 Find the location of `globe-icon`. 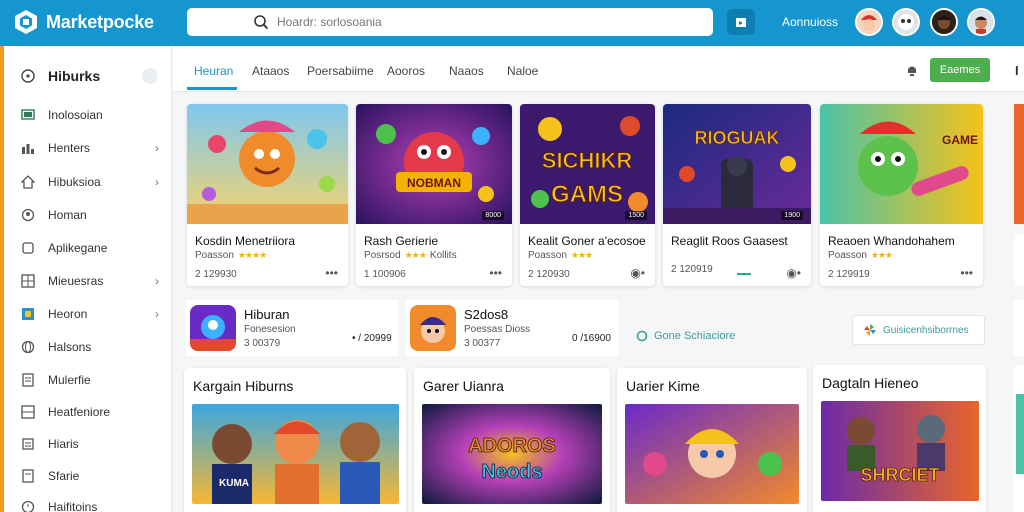

globe-icon is located at coordinates (28, 347).